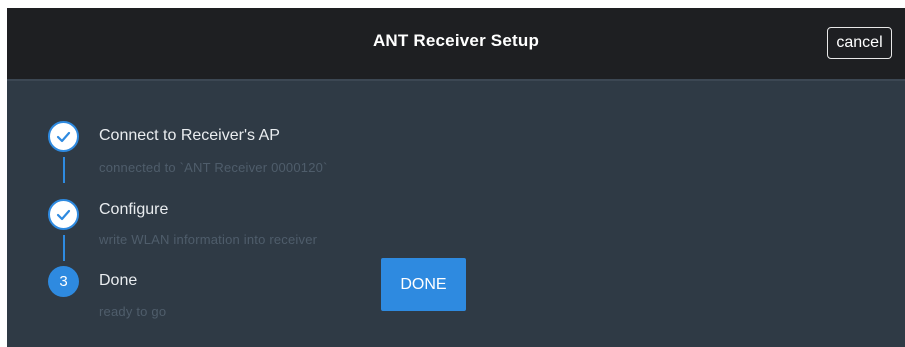 The height and width of the screenshot is (347, 905). Describe the element at coordinates (456, 80) in the screenshot. I see `header-divider` at that location.